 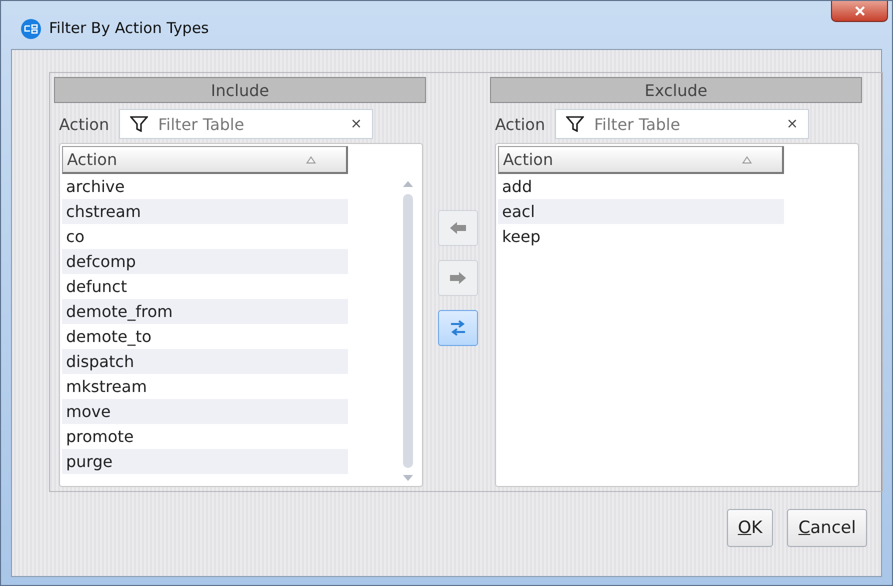 What do you see at coordinates (205, 311) in the screenshot?
I see `list-row: demote_from` at bounding box center [205, 311].